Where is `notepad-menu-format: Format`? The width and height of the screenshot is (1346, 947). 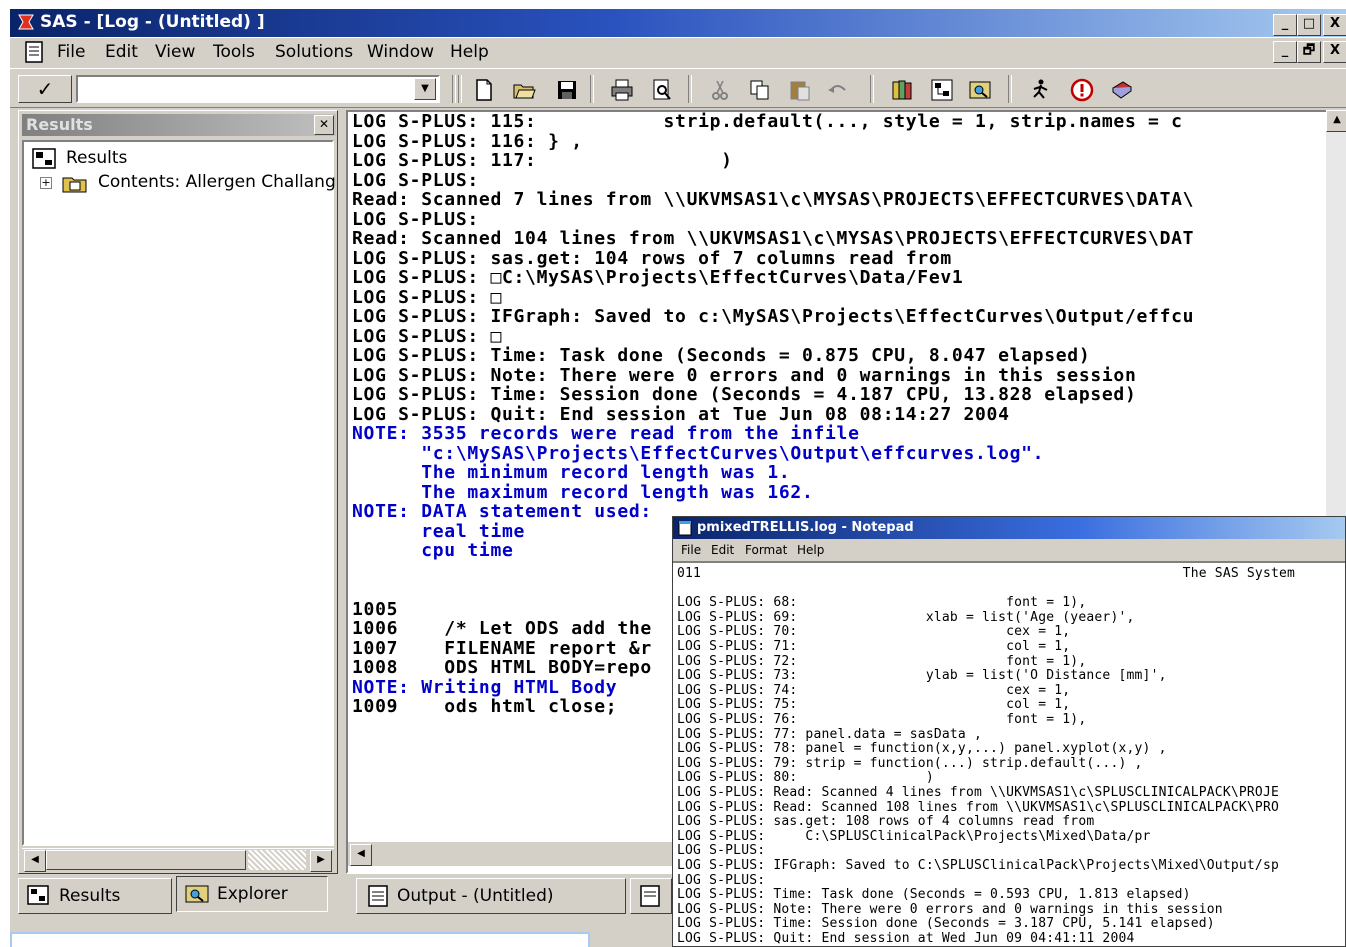 notepad-menu-format: Format is located at coordinates (766, 550).